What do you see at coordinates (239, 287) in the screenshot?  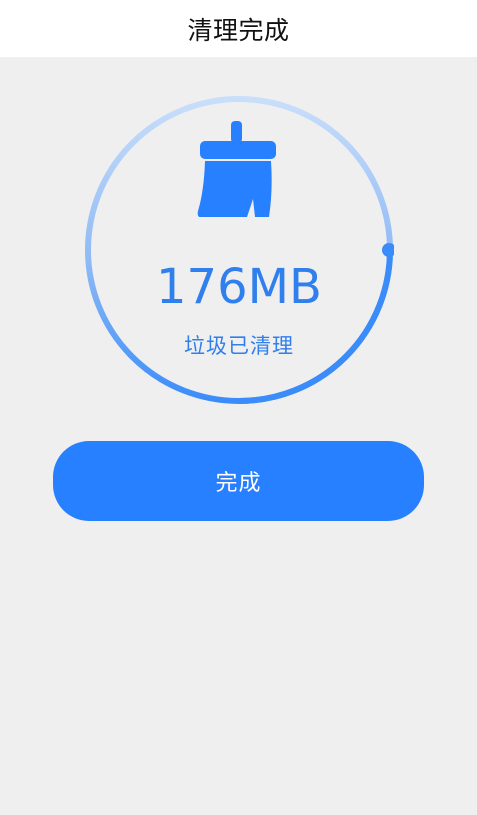 I see `cleaned-size-value: 176MB` at bounding box center [239, 287].